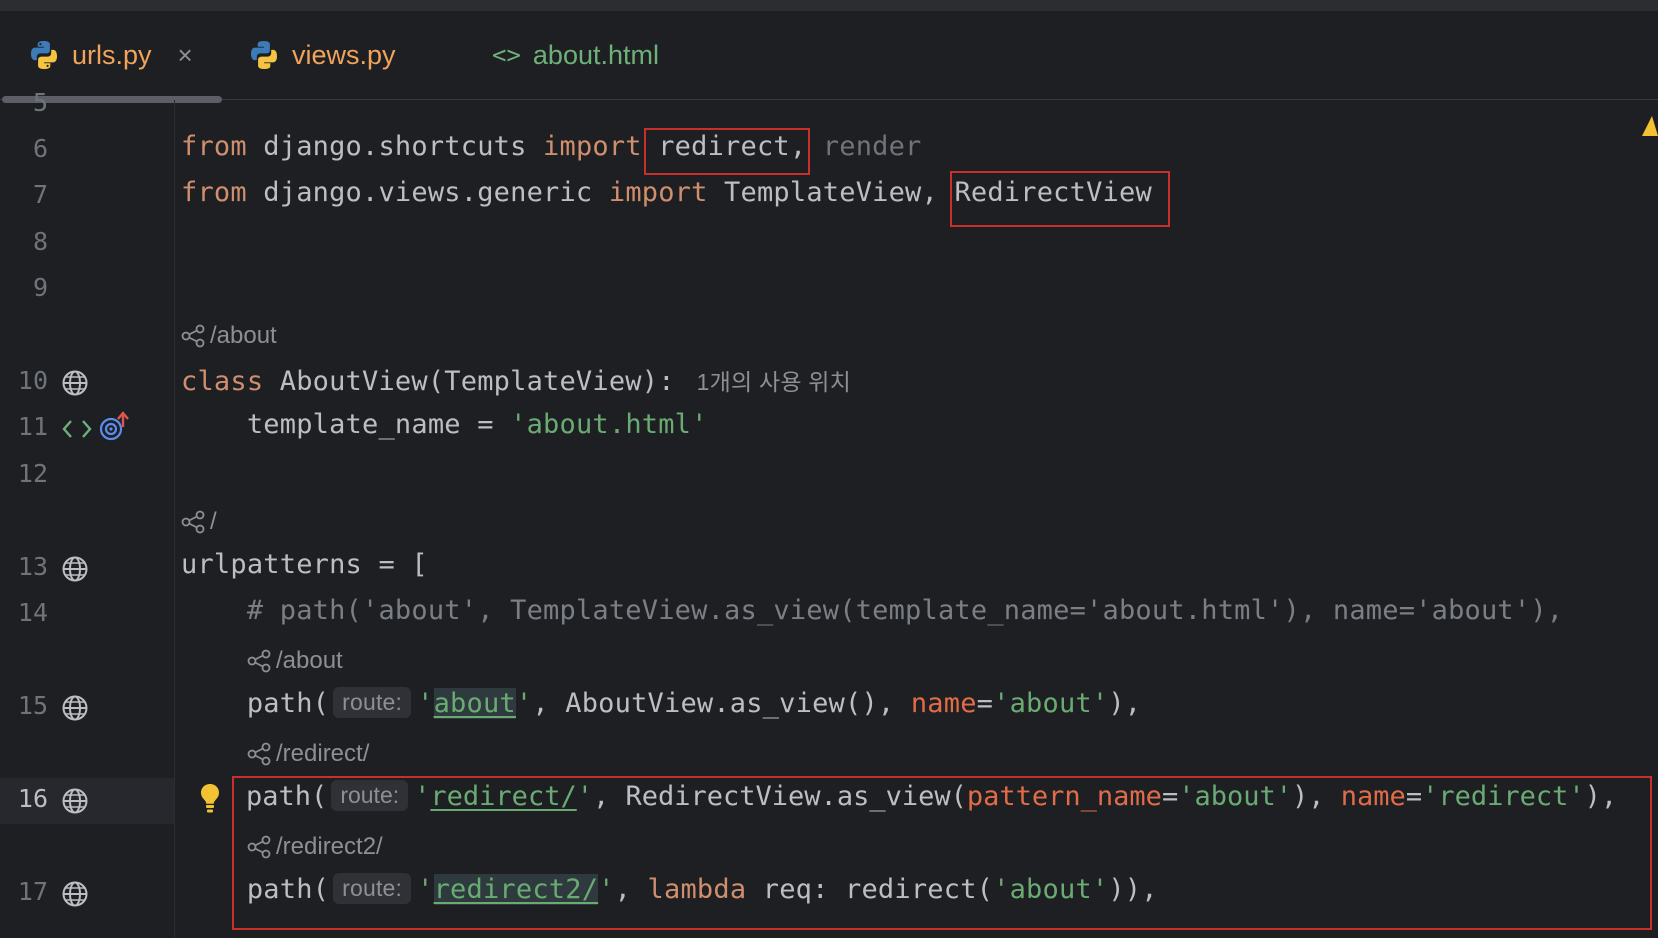  What do you see at coordinates (727, 151) in the screenshot?
I see `annotation-box-redirect-import` at bounding box center [727, 151].